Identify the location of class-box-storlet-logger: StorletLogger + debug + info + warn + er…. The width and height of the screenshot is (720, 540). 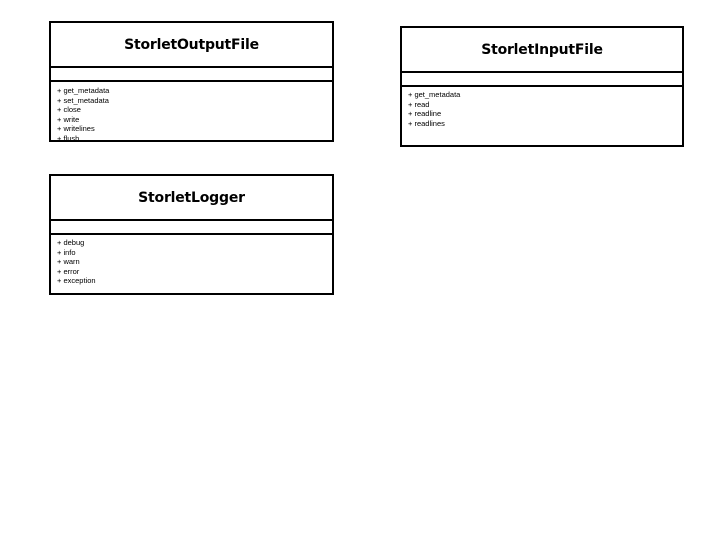
(191, 234).